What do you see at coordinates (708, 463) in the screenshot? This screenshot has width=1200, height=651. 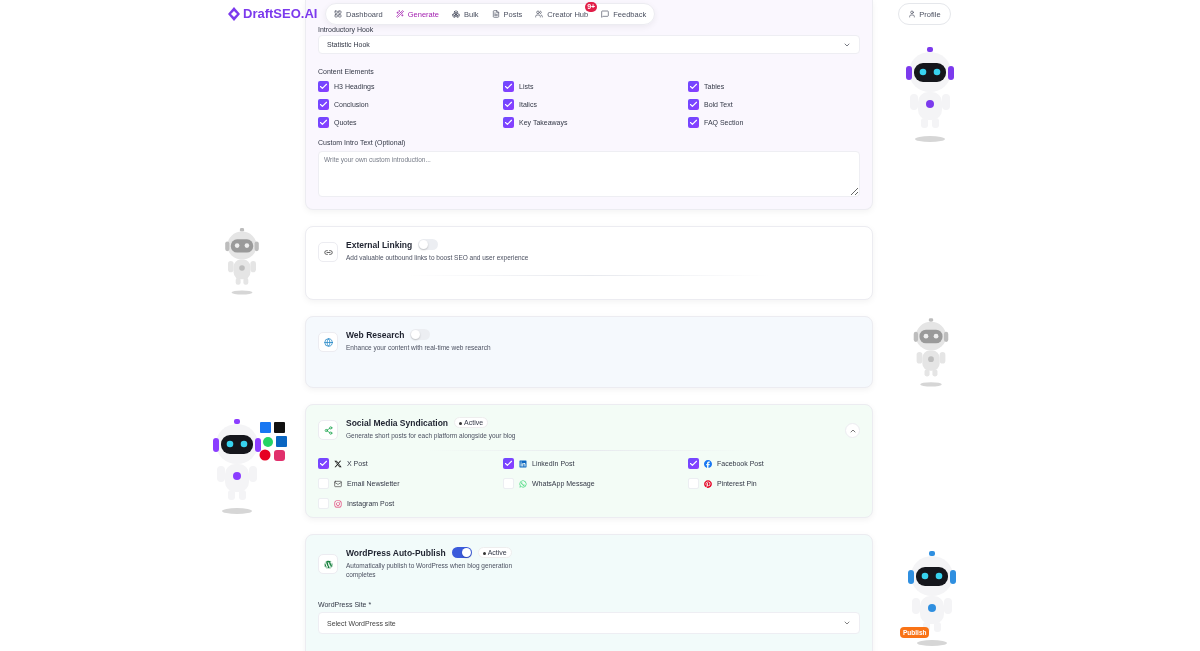 I see `facebook-icon` at bounding box center [708, 463].